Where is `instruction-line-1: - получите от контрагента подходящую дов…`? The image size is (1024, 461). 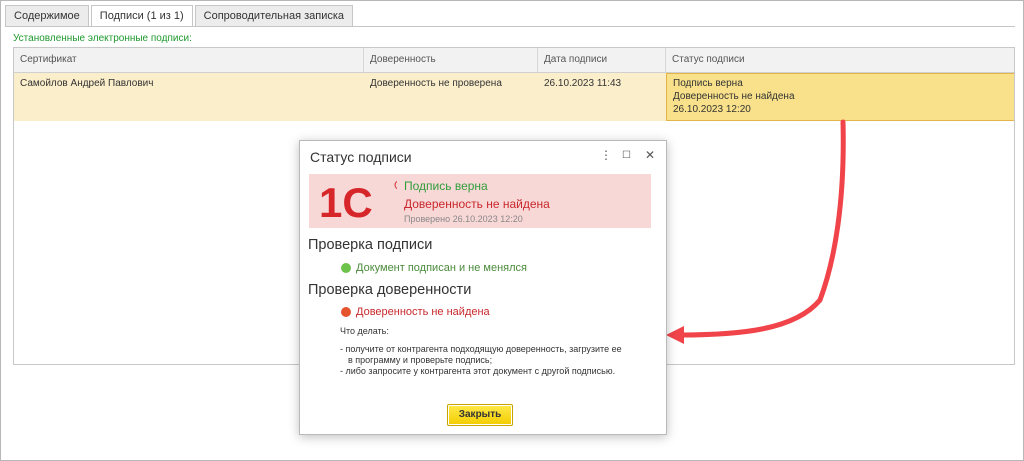
instruction-line-1: - получите от контрагента подходящую дов… is located at coordinates (481, 349).